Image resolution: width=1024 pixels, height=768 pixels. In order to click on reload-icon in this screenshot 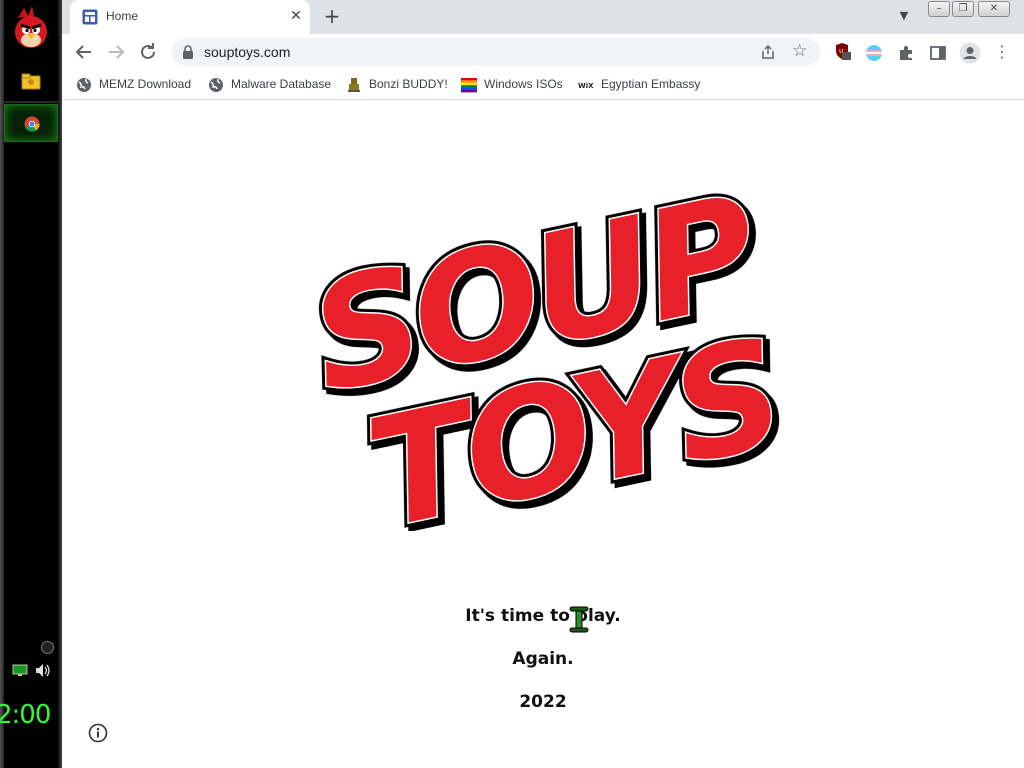, I will do `click(148, 51)`.